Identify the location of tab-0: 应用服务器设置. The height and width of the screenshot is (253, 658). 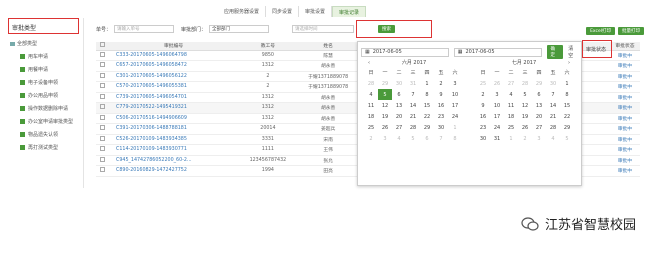
(242, 11).